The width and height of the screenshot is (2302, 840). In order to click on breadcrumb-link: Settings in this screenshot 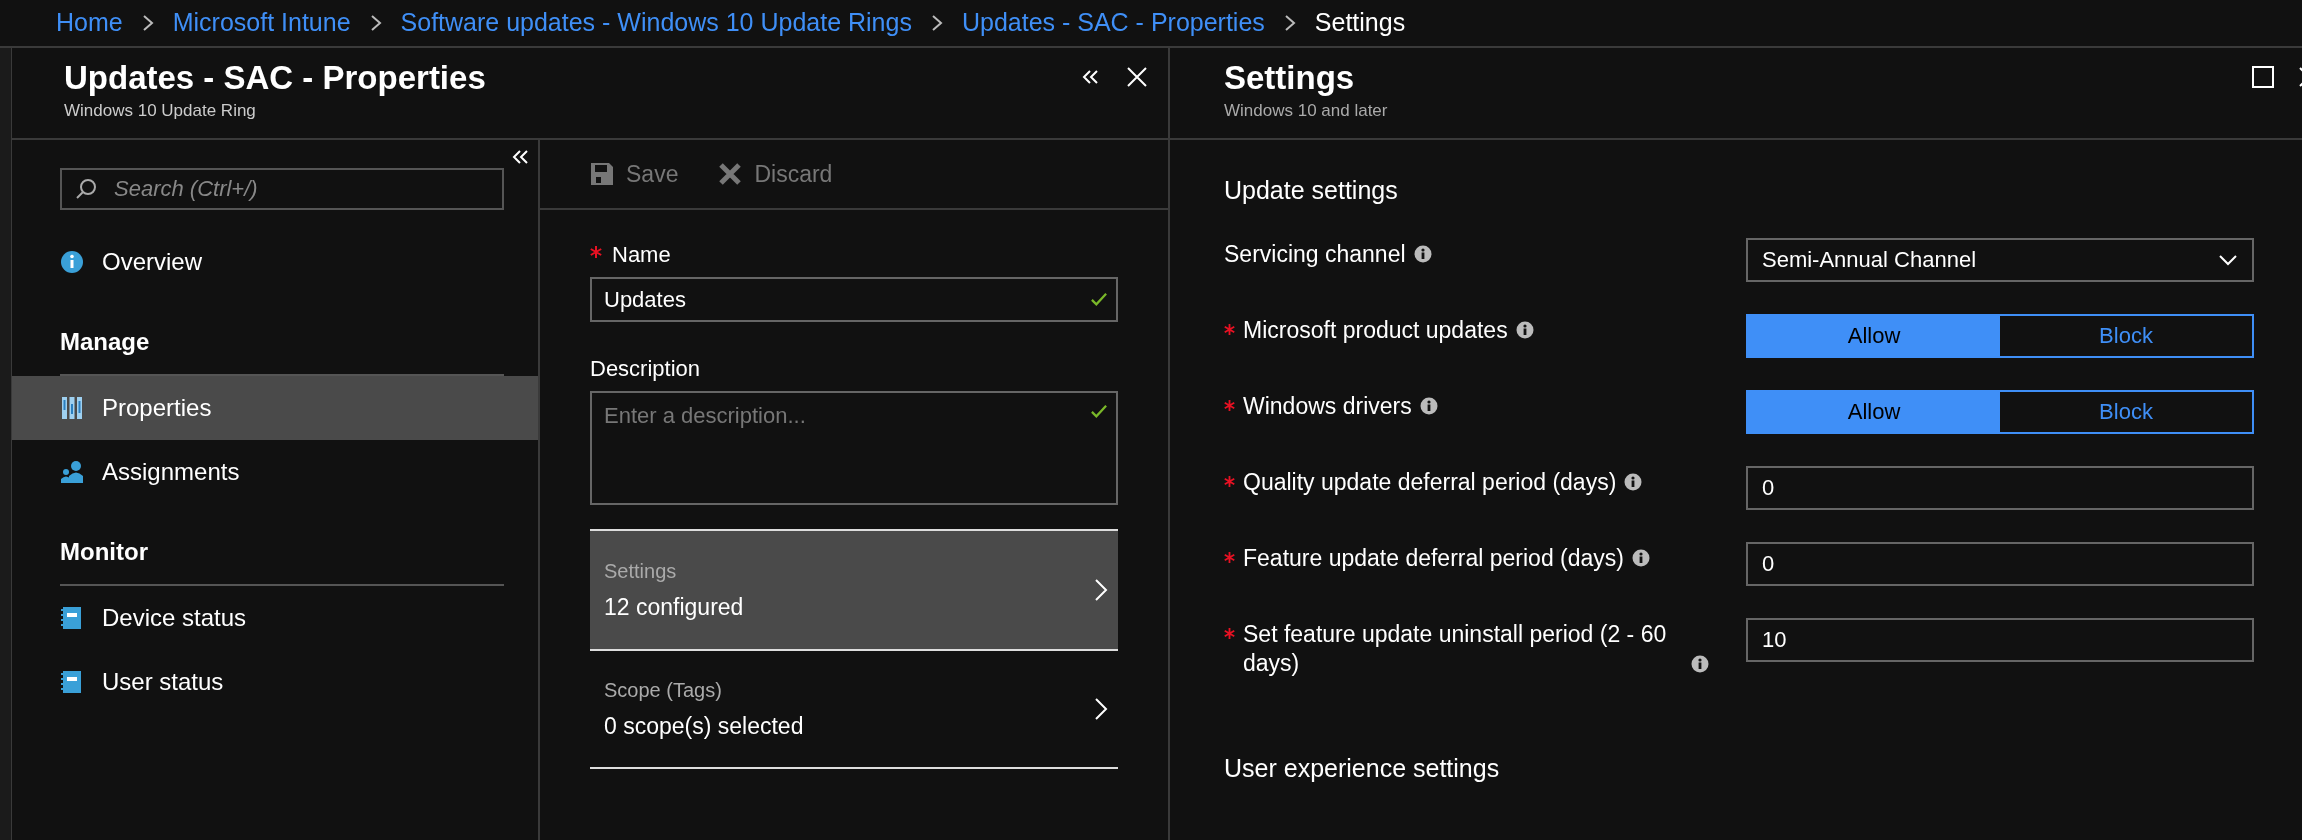, I will do `click(1360, 23)`.